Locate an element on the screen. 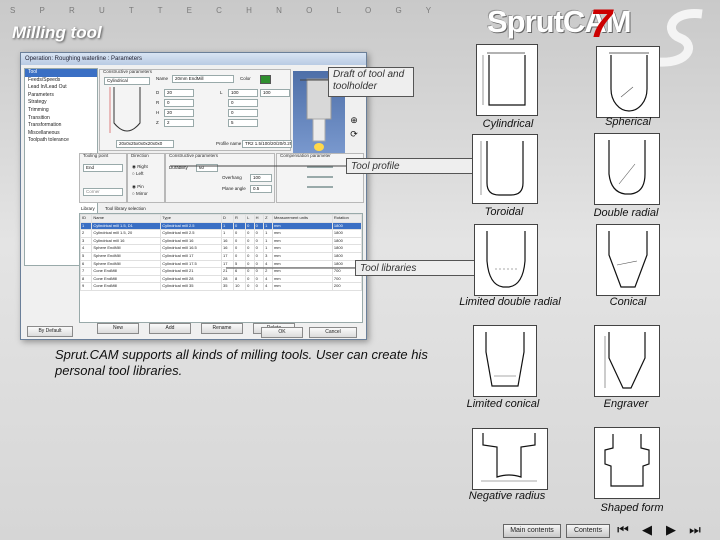  tool-card-spherical is located at coordinates (628, 82).